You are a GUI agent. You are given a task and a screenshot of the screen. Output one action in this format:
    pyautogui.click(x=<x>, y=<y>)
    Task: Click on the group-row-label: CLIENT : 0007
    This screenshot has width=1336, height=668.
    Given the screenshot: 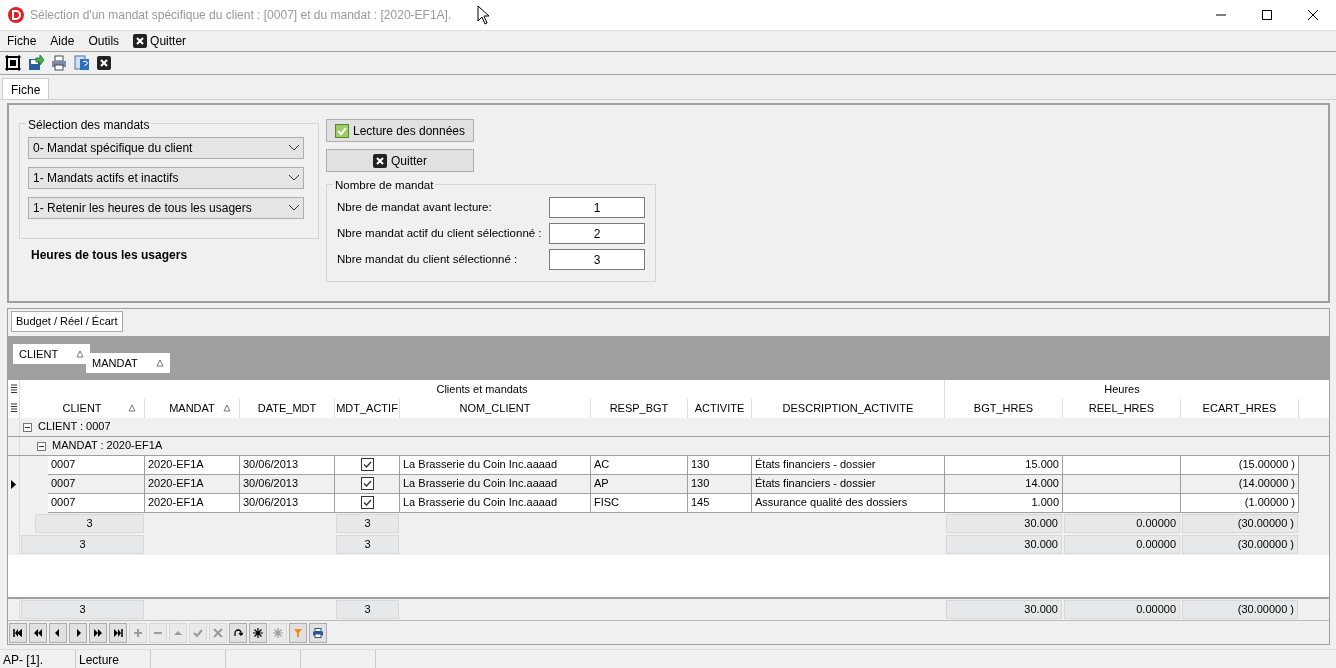 What is the action you would take?
    pyautogui.click(x=74, y=427)
    